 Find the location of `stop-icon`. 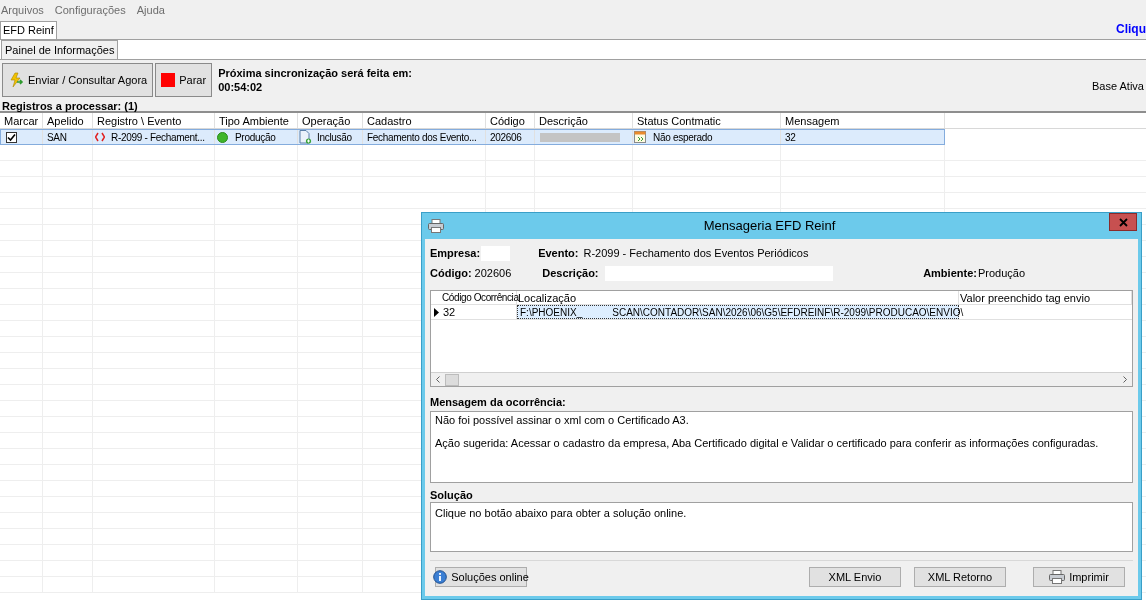

stop-icon is located at coordinates (168, 80).